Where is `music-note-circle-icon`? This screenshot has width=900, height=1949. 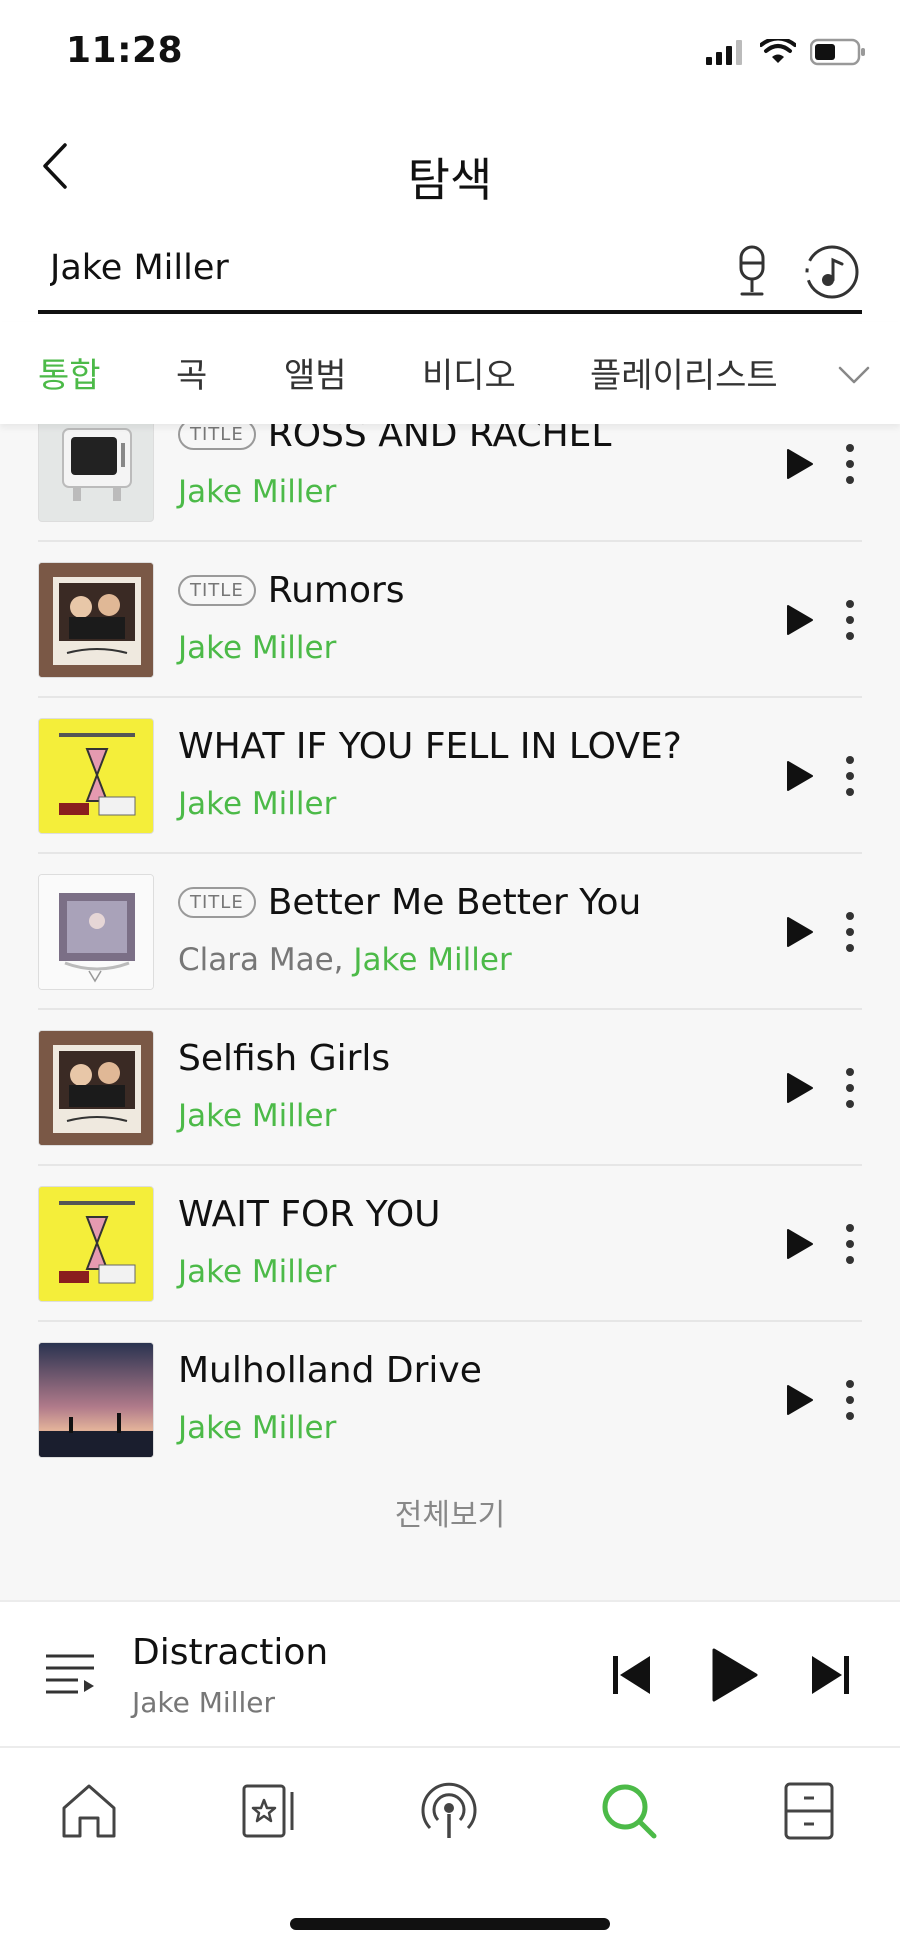 music-note-circle-icon is located at coordinates (832, 272).